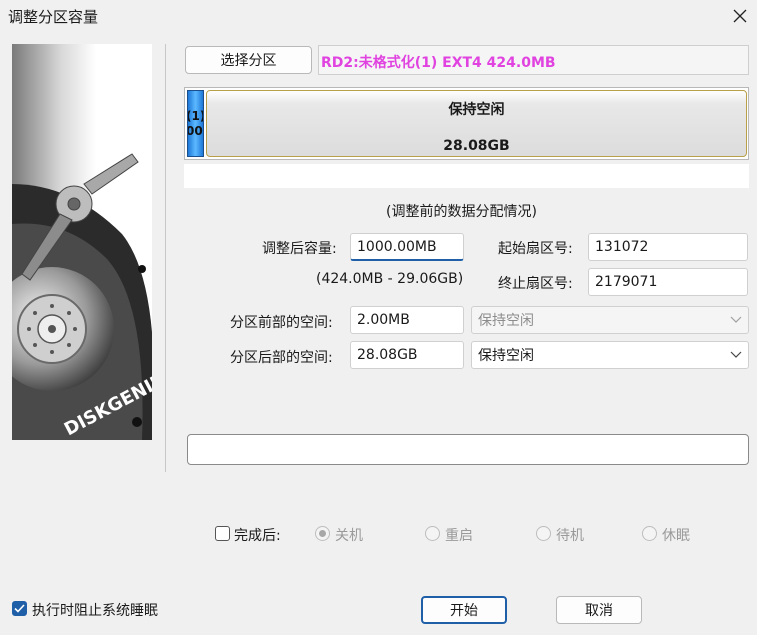  What do you see at coordinates (390, 279) in the screenshot?
I see `size-range-text: (424.0MB - 29.06GB)` at bounding box center [390, 279].